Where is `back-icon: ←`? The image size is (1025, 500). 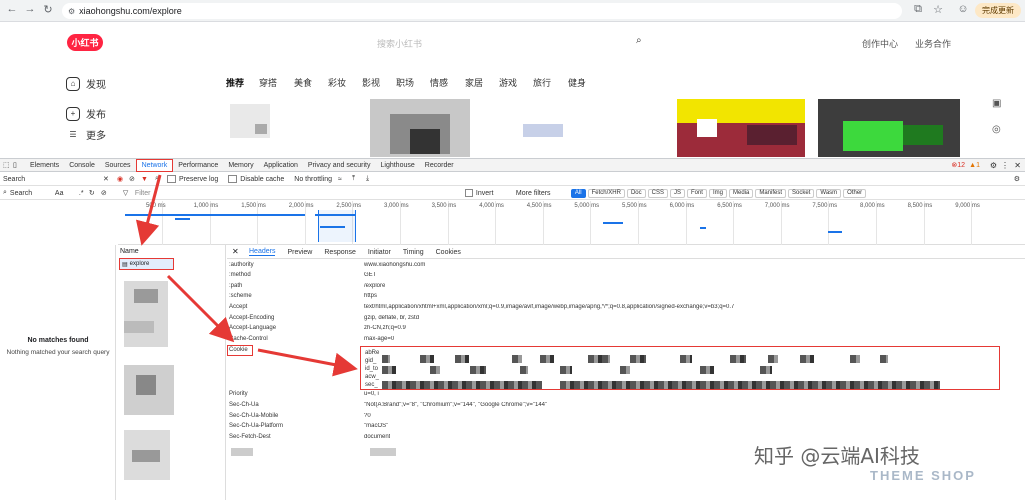 back-icon: ← is located at coordinates (12, 9).